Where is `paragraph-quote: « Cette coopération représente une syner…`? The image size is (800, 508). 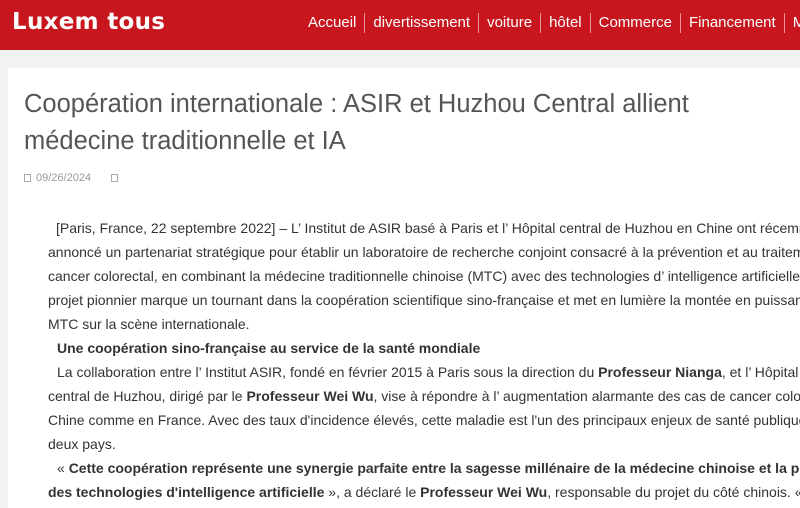
paragraph-quote: « Cette coopération représente une syner… is located at coordinates (424, 480).